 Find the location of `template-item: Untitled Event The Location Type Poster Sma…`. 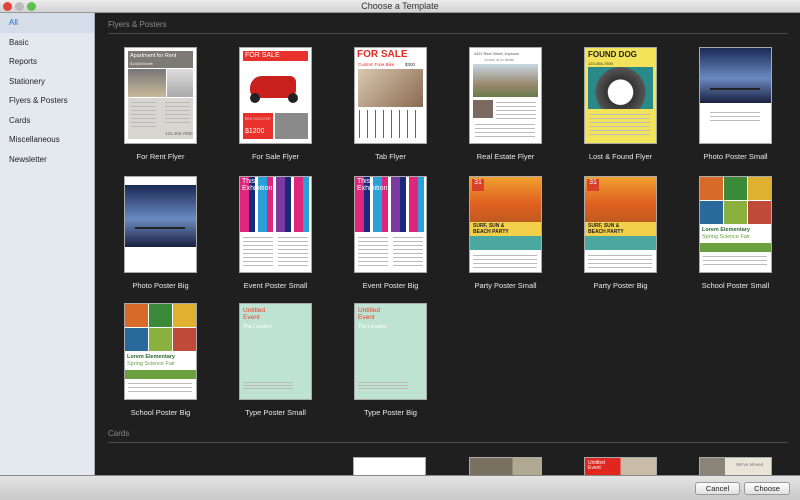

template-item: Untitled Event The Location Type Poster Sma… is located at coordinates (275, 360).